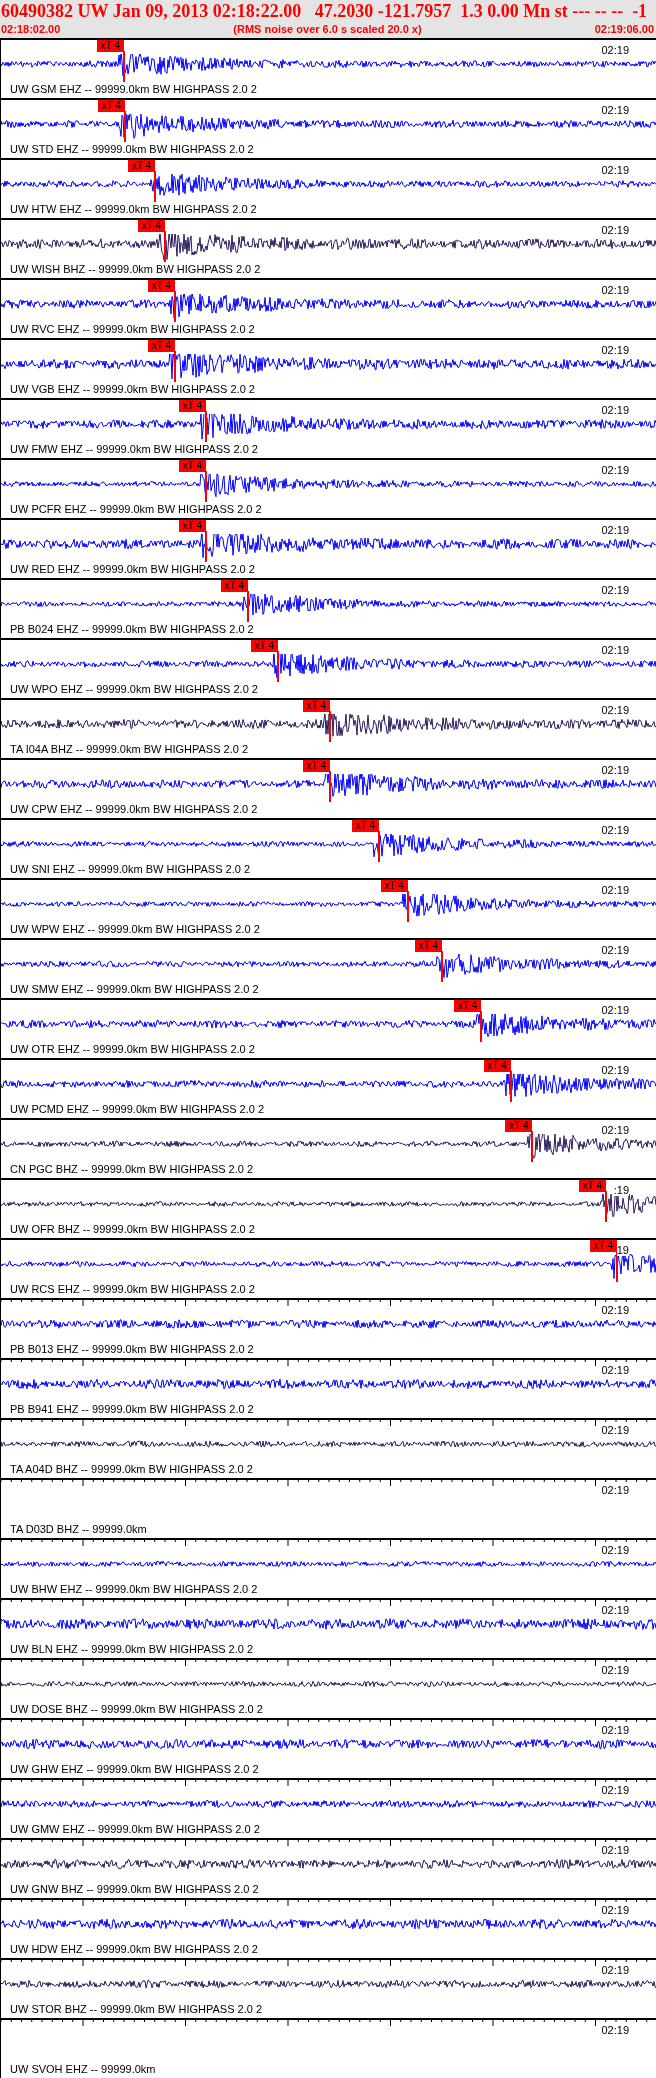 The image size is (656, 2078). Describe the element at coordinates (132, 149) in the screenshot. I see `channel-label: UW STD EHZ -- 99999.0km BW HIGHPASS 2.0 2` at that location.